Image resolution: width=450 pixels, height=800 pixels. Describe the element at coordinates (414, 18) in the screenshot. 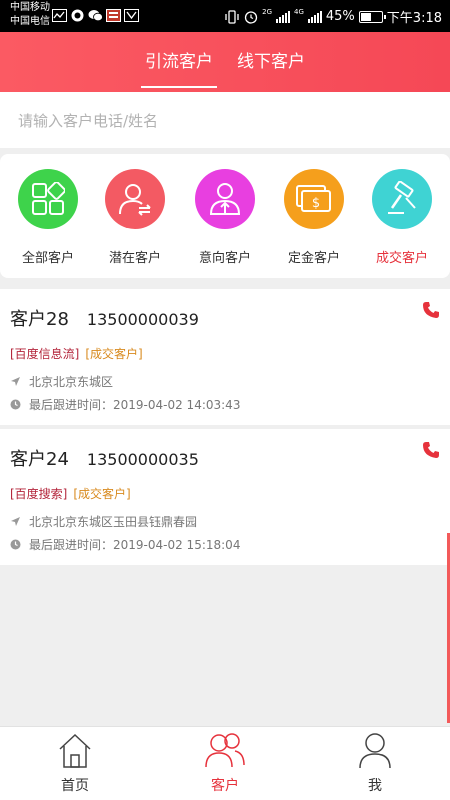

I see `clock: 下午3:18` at that location.